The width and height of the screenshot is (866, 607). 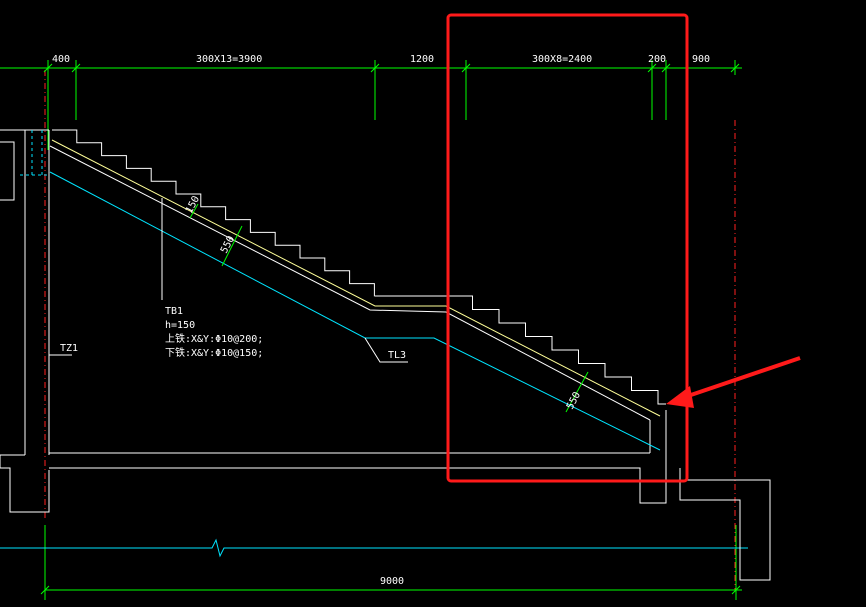 I want to click on dim-label-400: 400, so click(x=61, y=59).